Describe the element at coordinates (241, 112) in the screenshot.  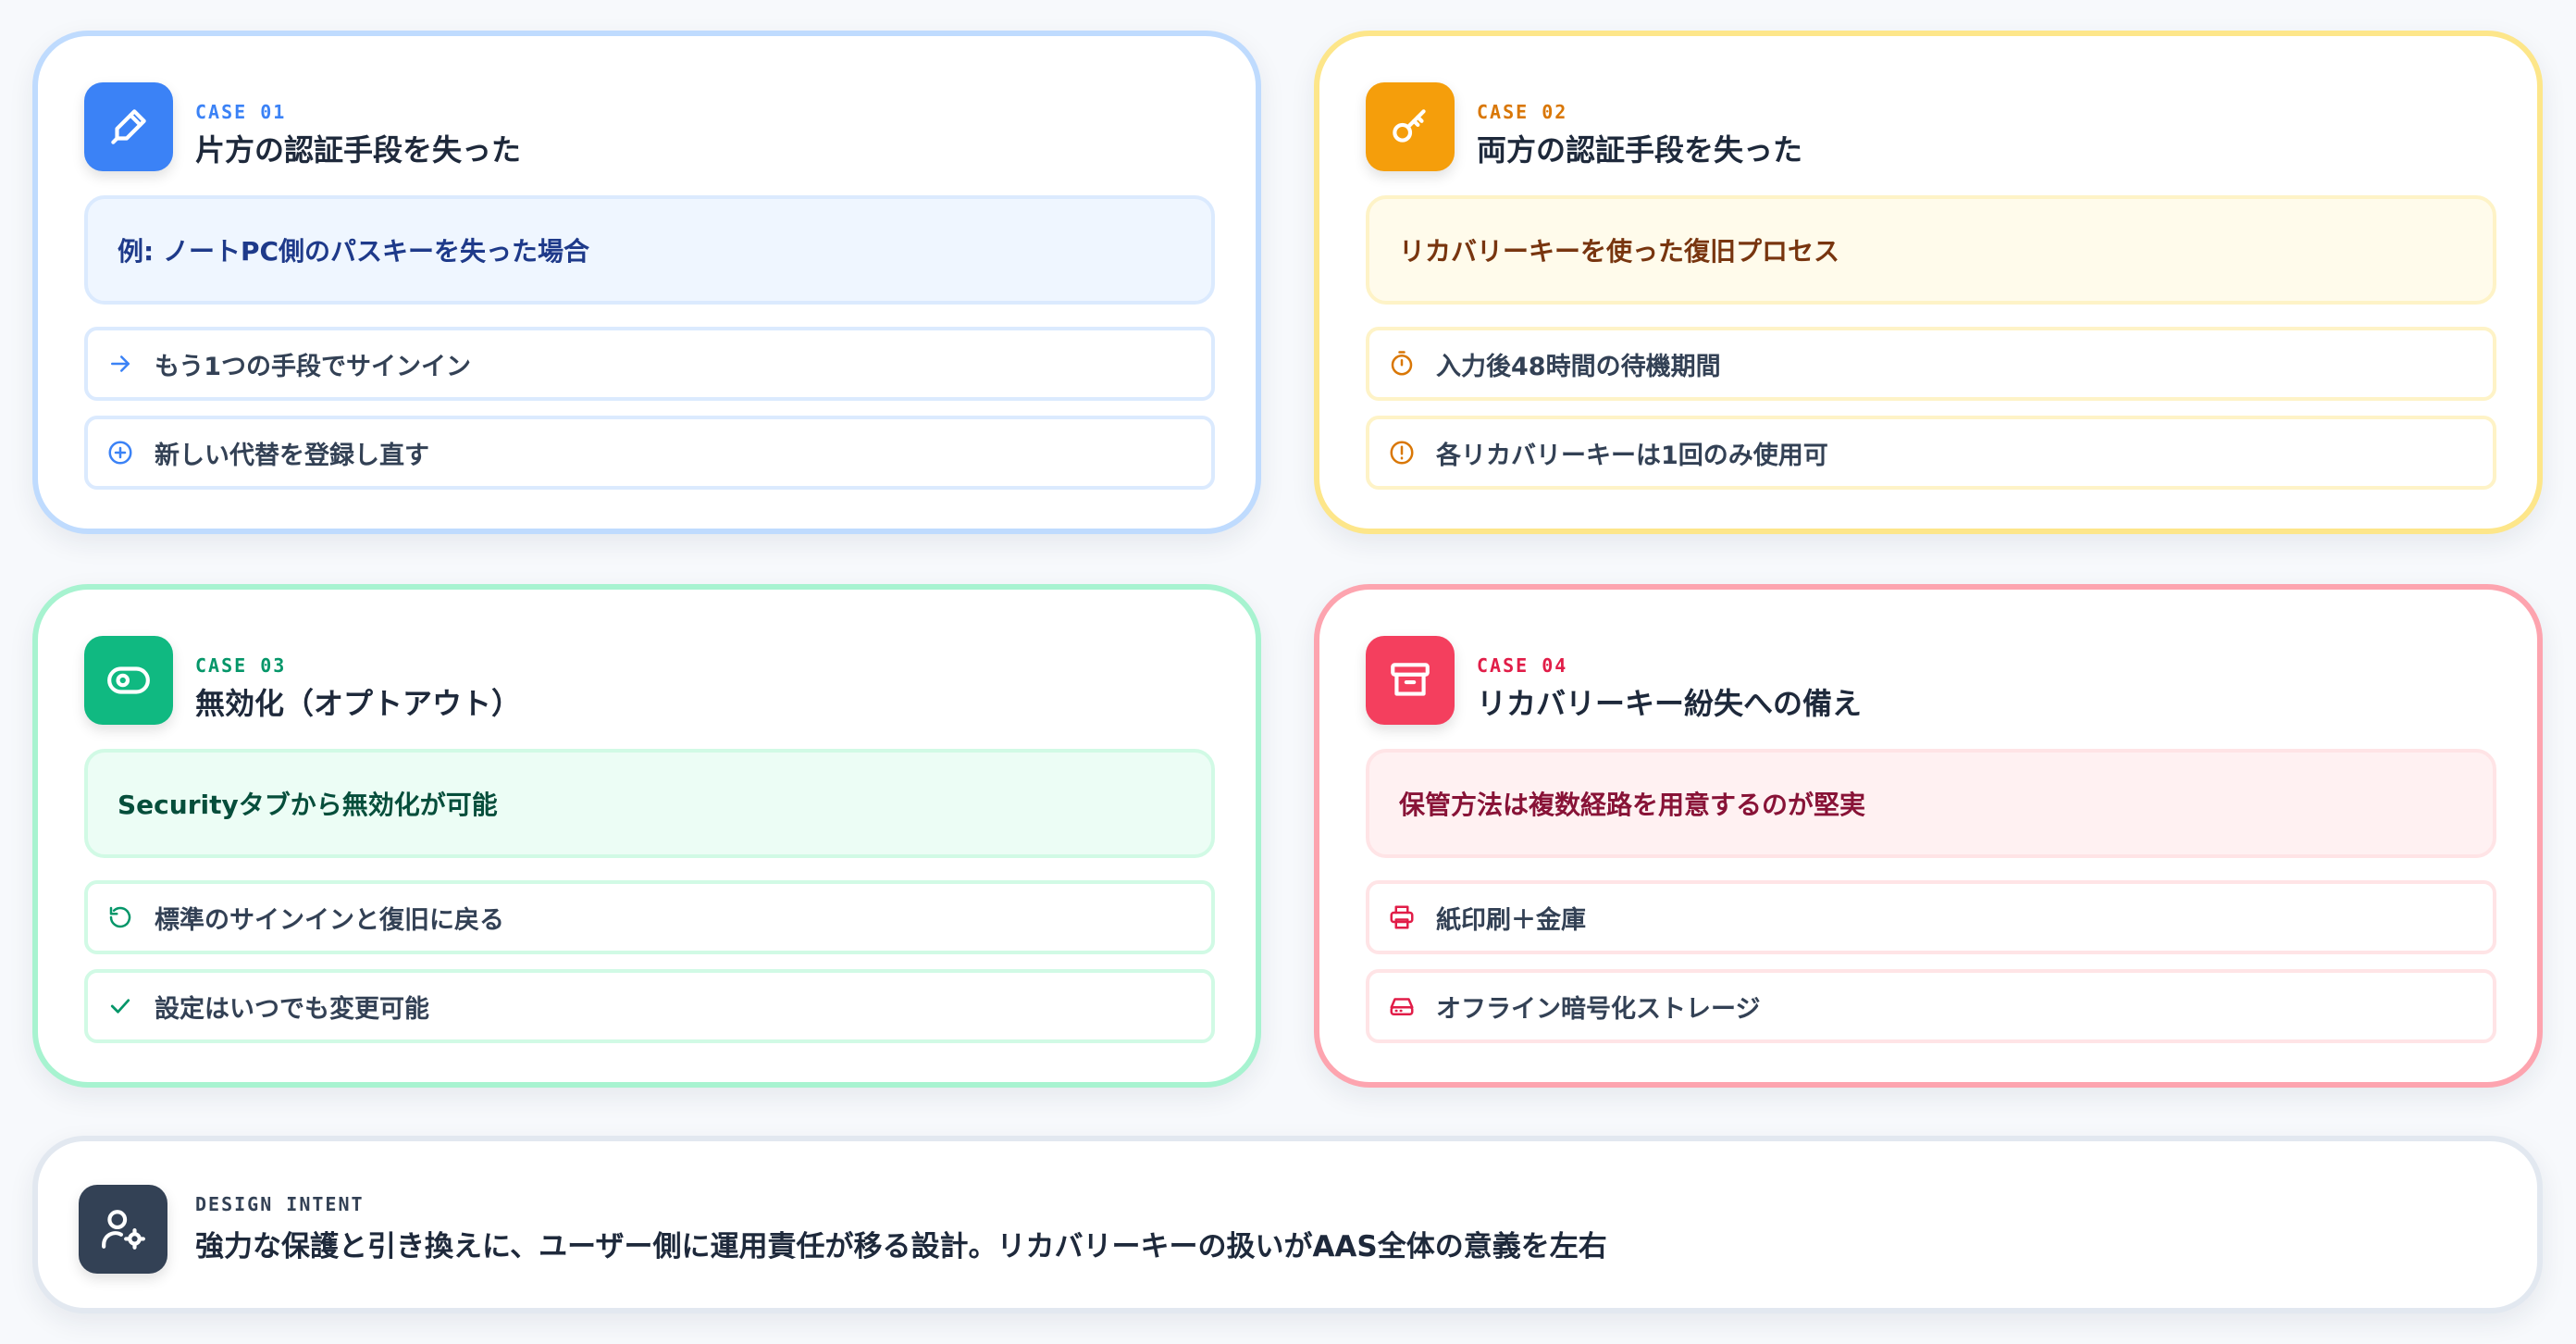
I see `case-label: CASE 01` at that location.